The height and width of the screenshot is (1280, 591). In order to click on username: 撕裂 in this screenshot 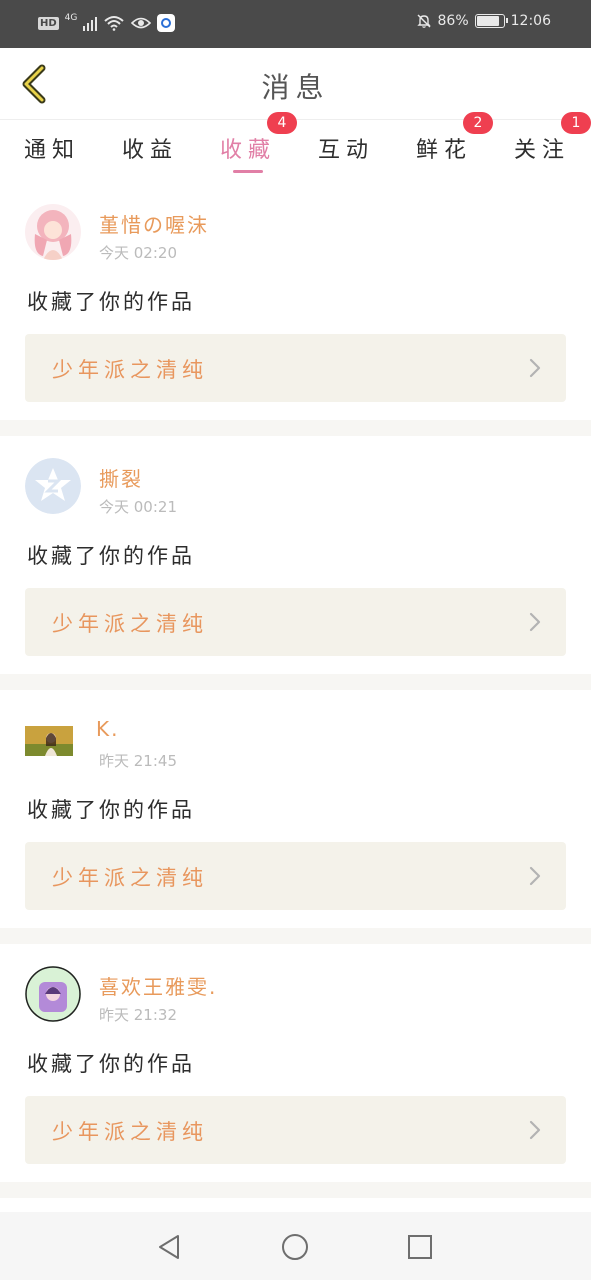, I will do `click(121, 477)`.